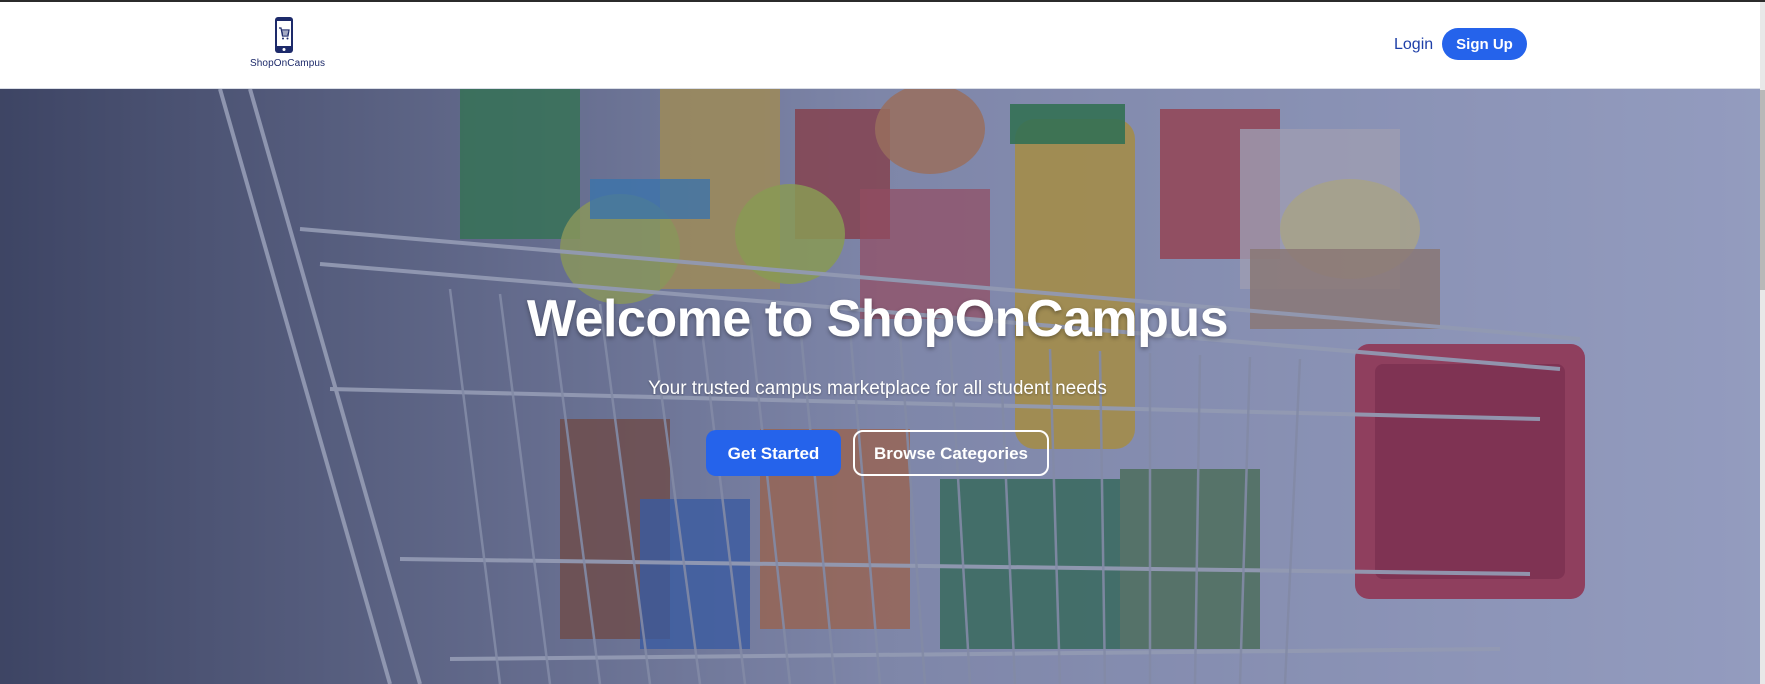  Describe the element at coordinates (1413, 45) in the screenshot. I see `login-link: Login` at that location.